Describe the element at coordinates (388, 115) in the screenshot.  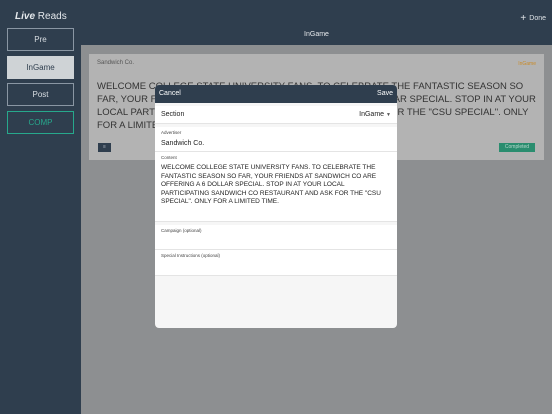
I see `chevron-down-icon: ▼` at that location.